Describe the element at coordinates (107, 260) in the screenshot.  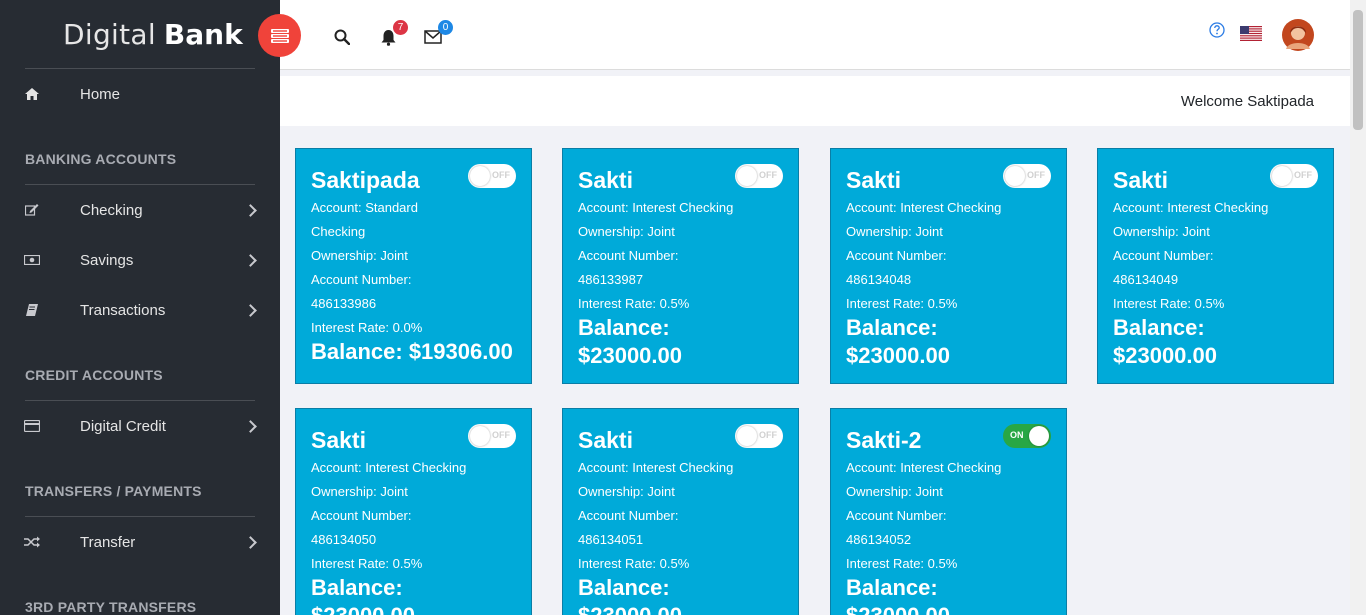
I see `sidebar-item-label: Savings` at that location.